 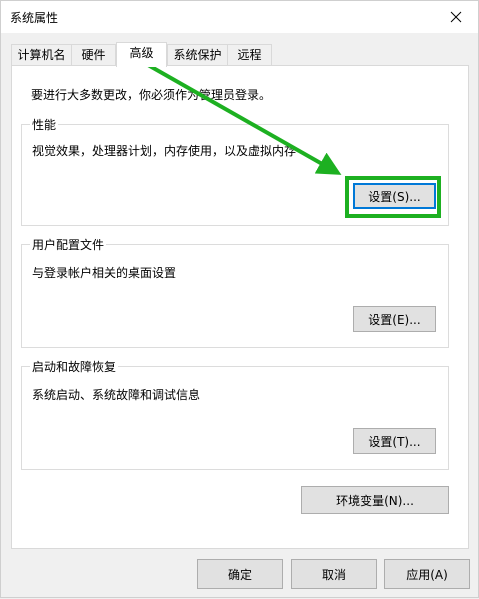 I want to click on startup-recovery-description: 系统启动、系统故障和调试信息, so click(x=116, y=395).